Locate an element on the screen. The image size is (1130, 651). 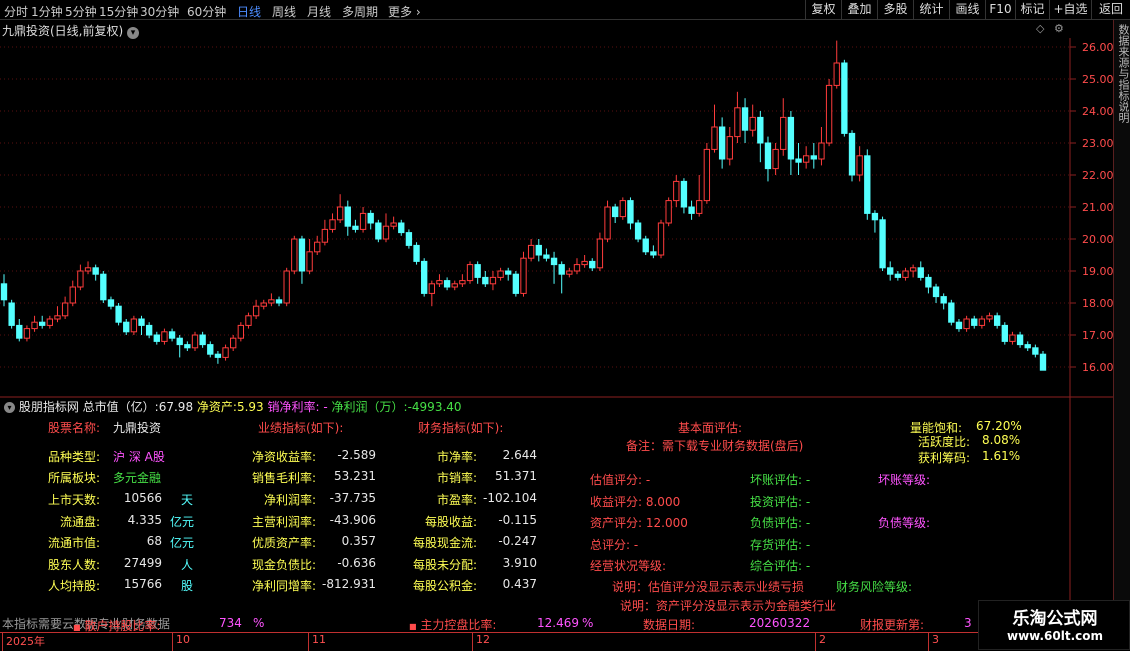
col1-label: 流通盘: is located at coordinates (80, 522).